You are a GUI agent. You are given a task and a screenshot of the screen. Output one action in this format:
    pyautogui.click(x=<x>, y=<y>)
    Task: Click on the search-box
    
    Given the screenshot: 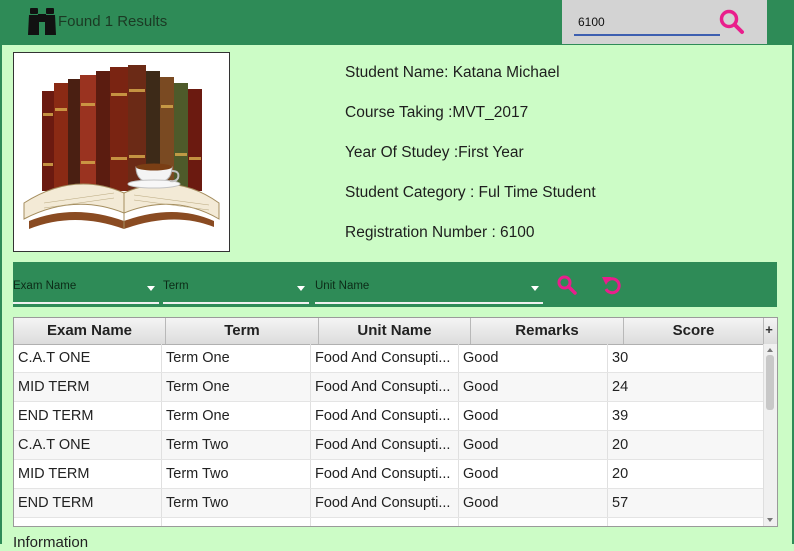 What is the action you would take?
    pyautogui.click(x=664, y=22)
    